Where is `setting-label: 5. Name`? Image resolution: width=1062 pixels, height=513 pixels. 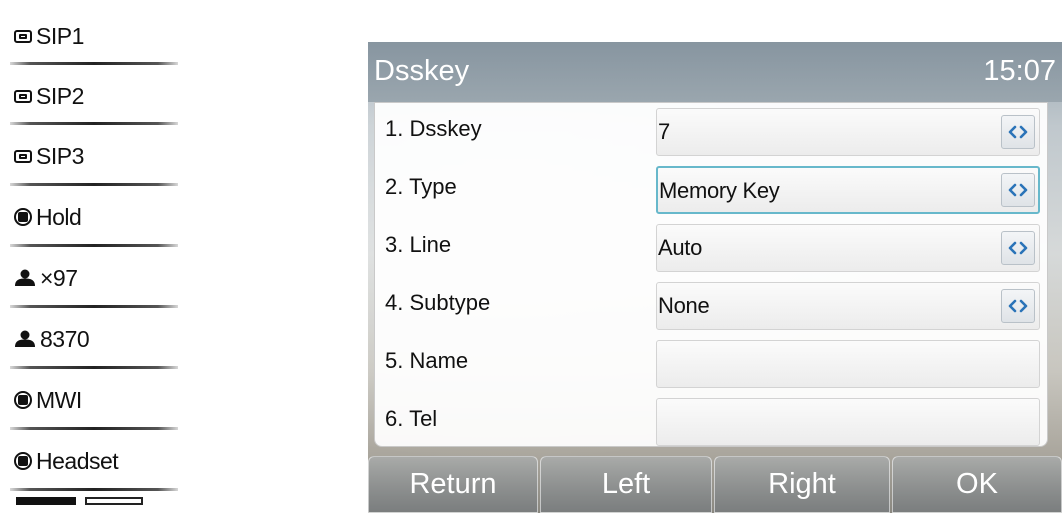 setting-label: 5. Name is located at coordinates (427, 360).